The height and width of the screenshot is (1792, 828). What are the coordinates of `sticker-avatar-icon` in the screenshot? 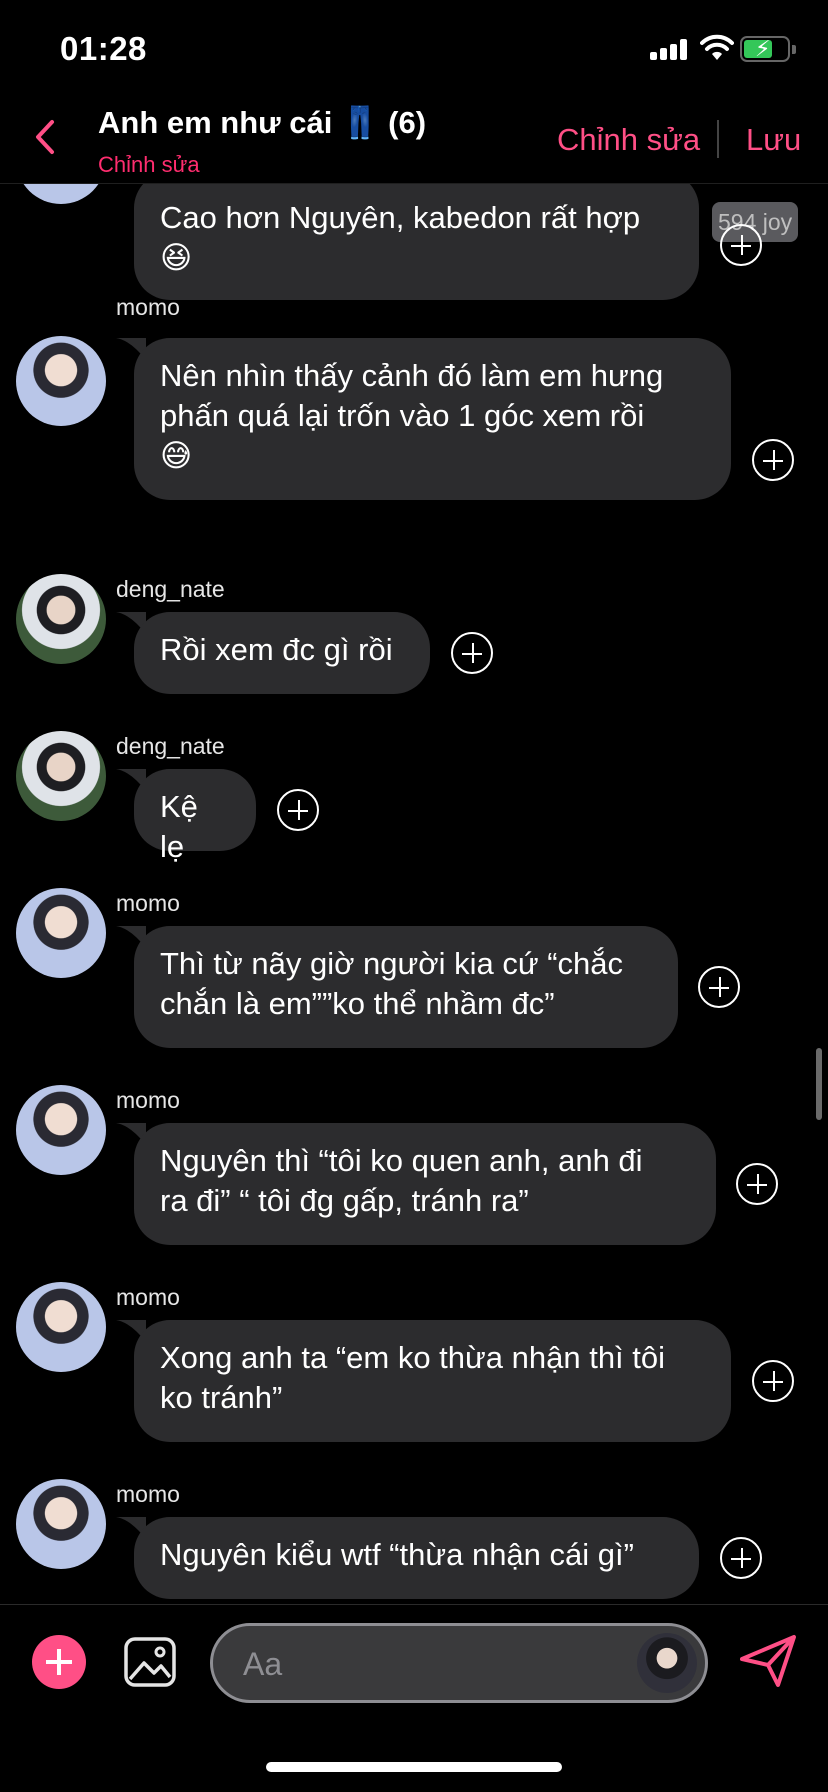 It's located at (667, 1663).